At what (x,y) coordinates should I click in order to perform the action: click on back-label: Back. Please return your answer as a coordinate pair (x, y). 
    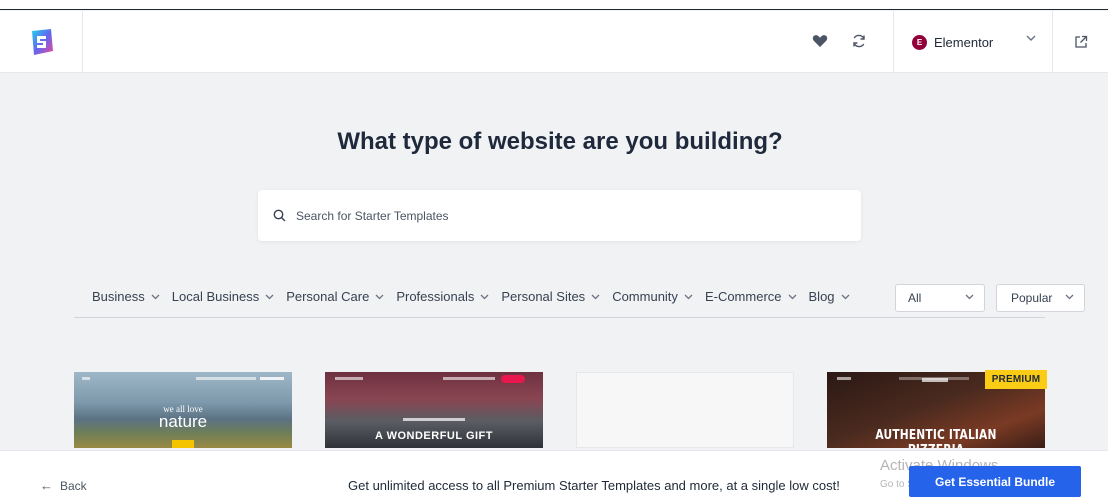
    Looking at the image, I should click on (73, 485).